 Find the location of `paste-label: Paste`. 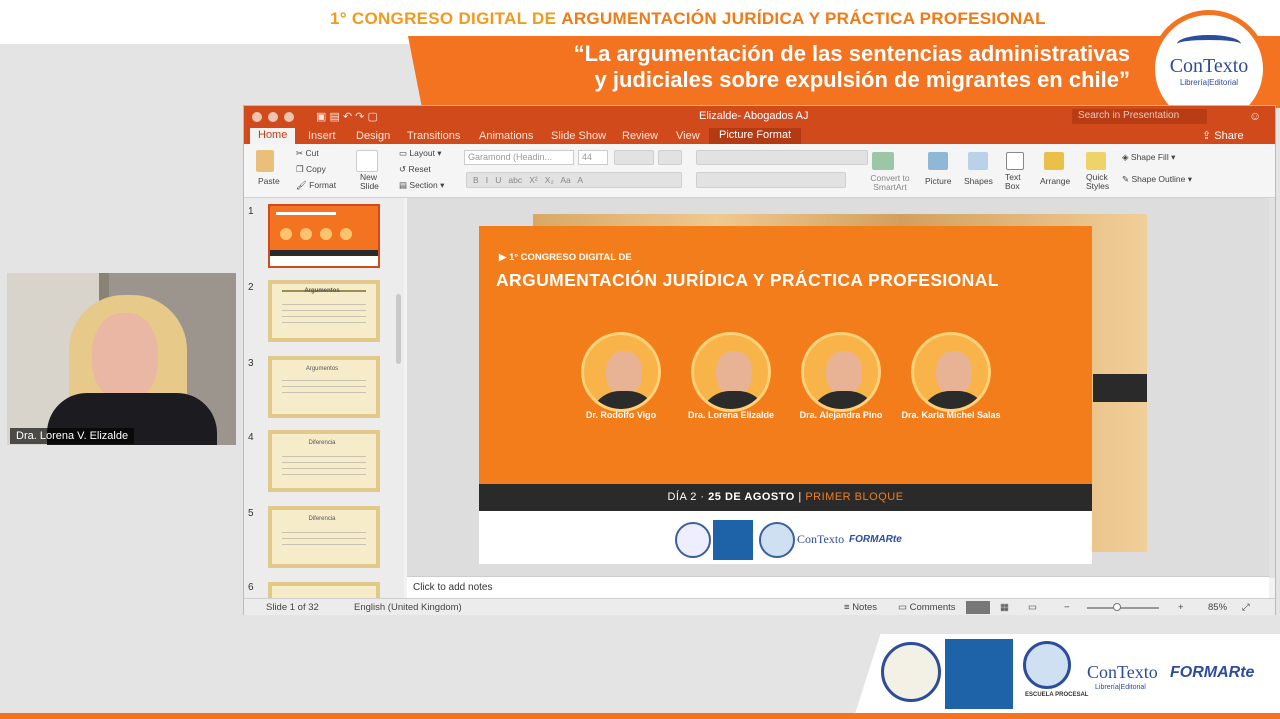

paste-label: Paste is located at coordinates (269, 181).